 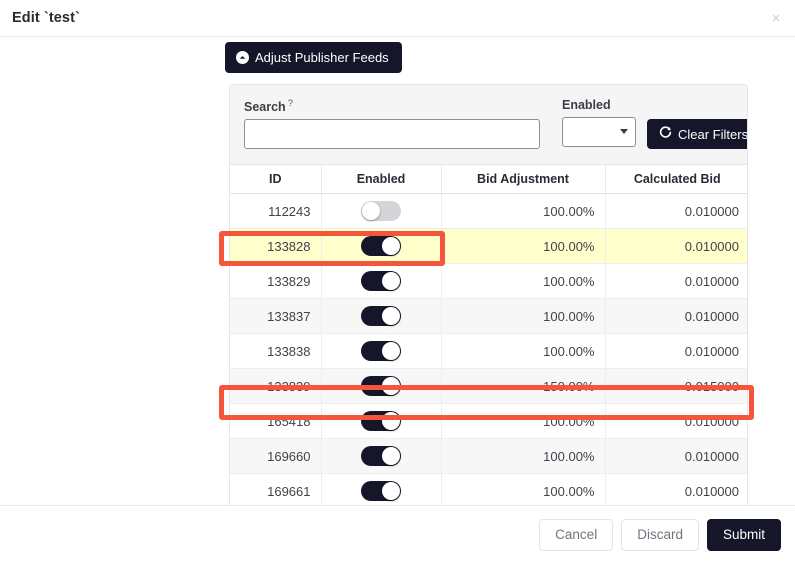 I want to click on clear-filters-label: Clear Filters, so click(x=713, y=134).